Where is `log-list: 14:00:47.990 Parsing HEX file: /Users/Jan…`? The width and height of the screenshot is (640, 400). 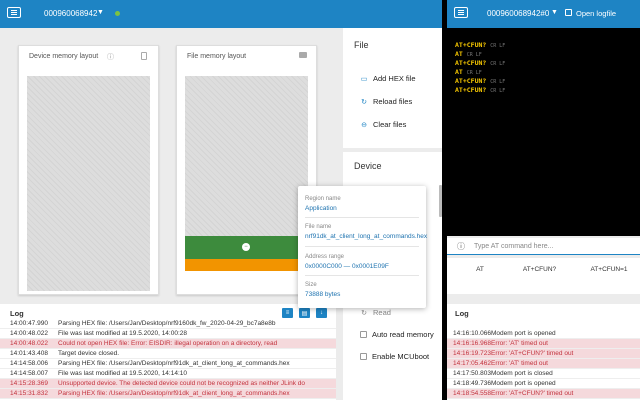 log-list: 14:00:47.990 Parsing HEX file: /Users/Jan… is located at coordinates (168, 359).